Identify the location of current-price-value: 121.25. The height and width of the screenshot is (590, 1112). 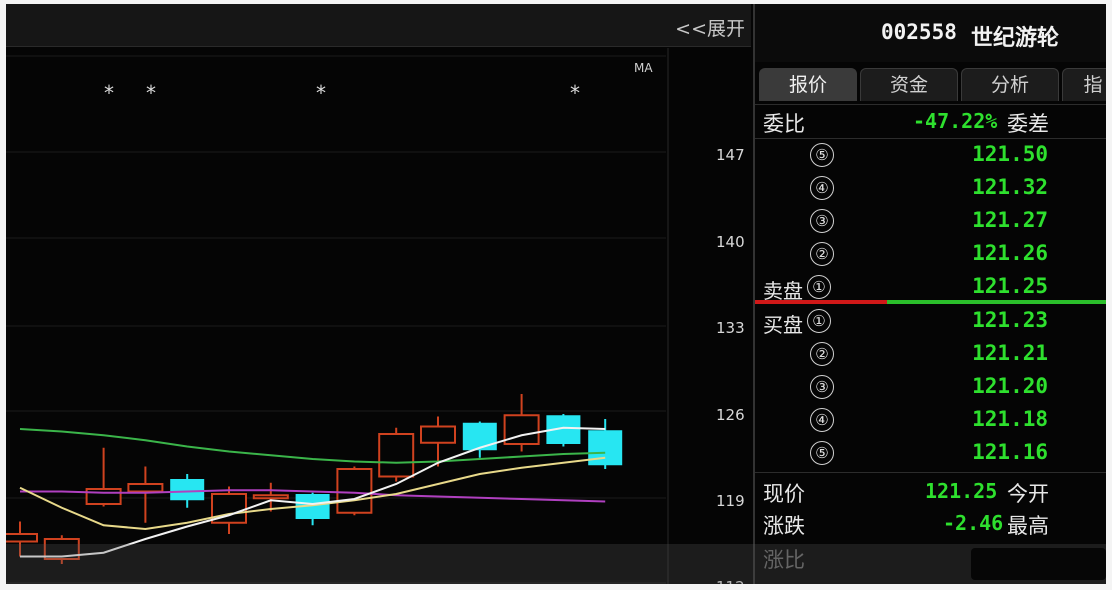
(961, 491).